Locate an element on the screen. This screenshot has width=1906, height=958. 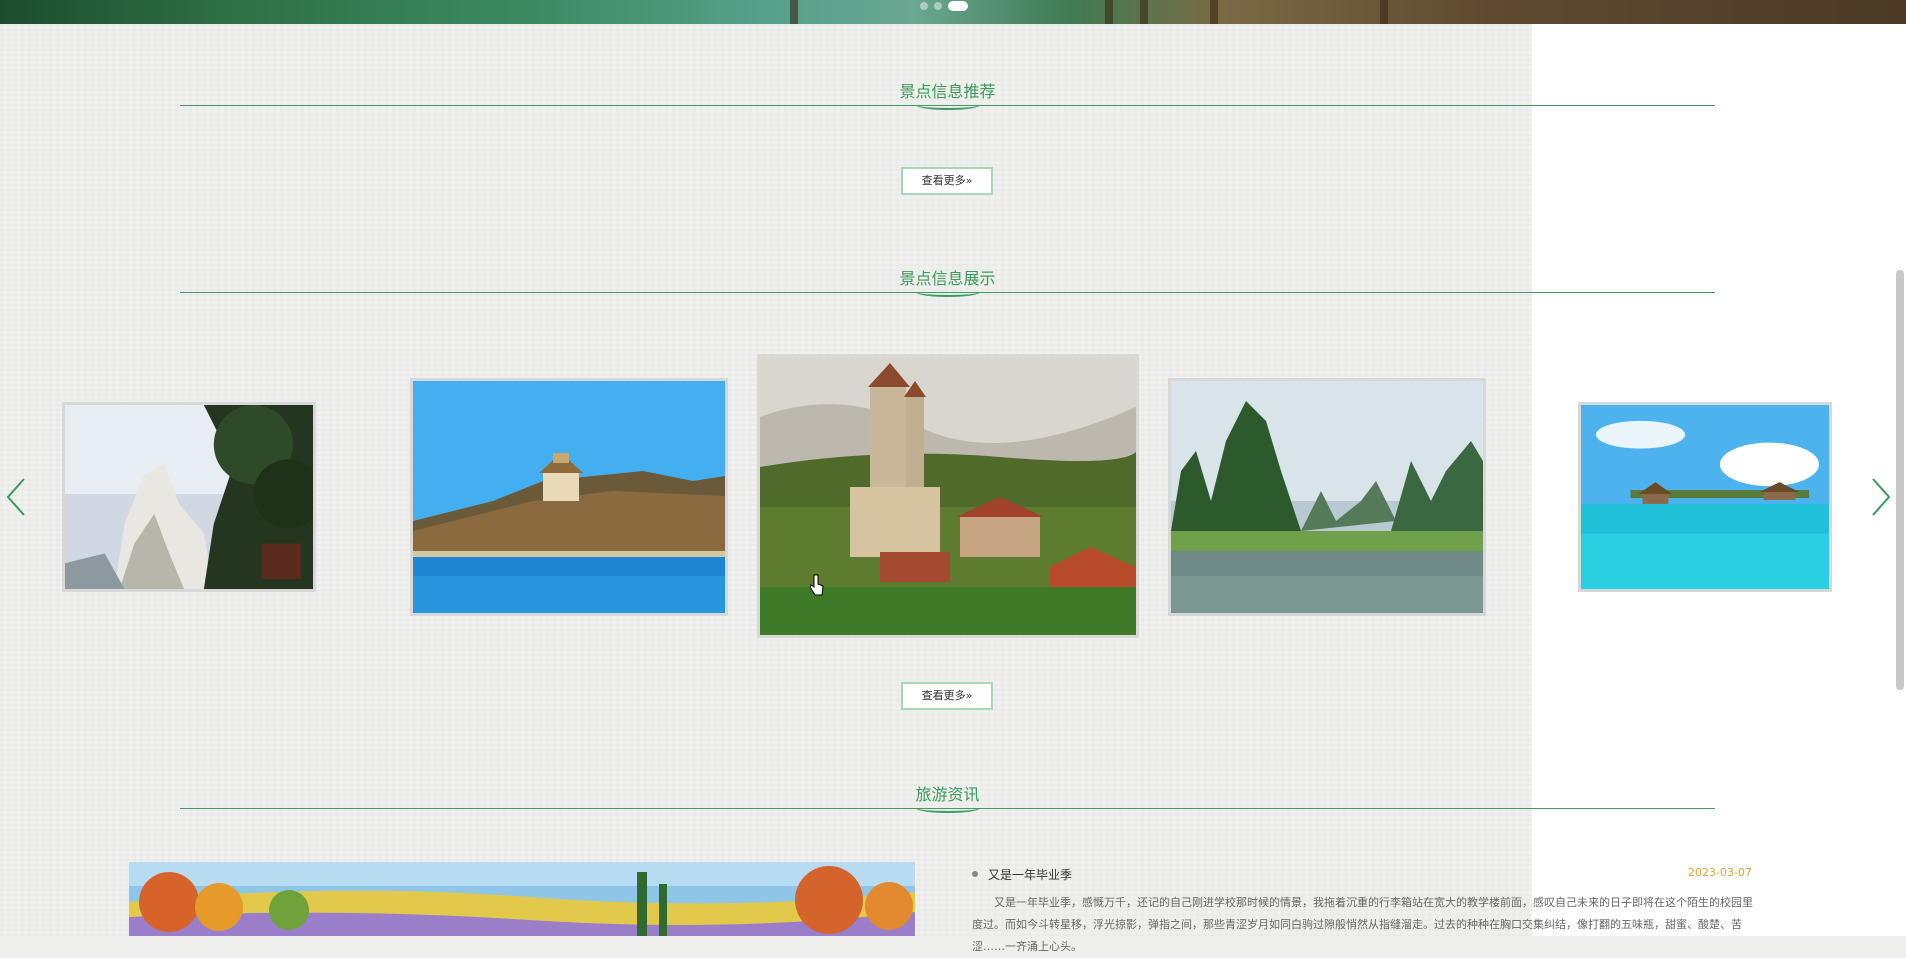
news-date: 2023-03-07 is located at coordinates (1720, 872).